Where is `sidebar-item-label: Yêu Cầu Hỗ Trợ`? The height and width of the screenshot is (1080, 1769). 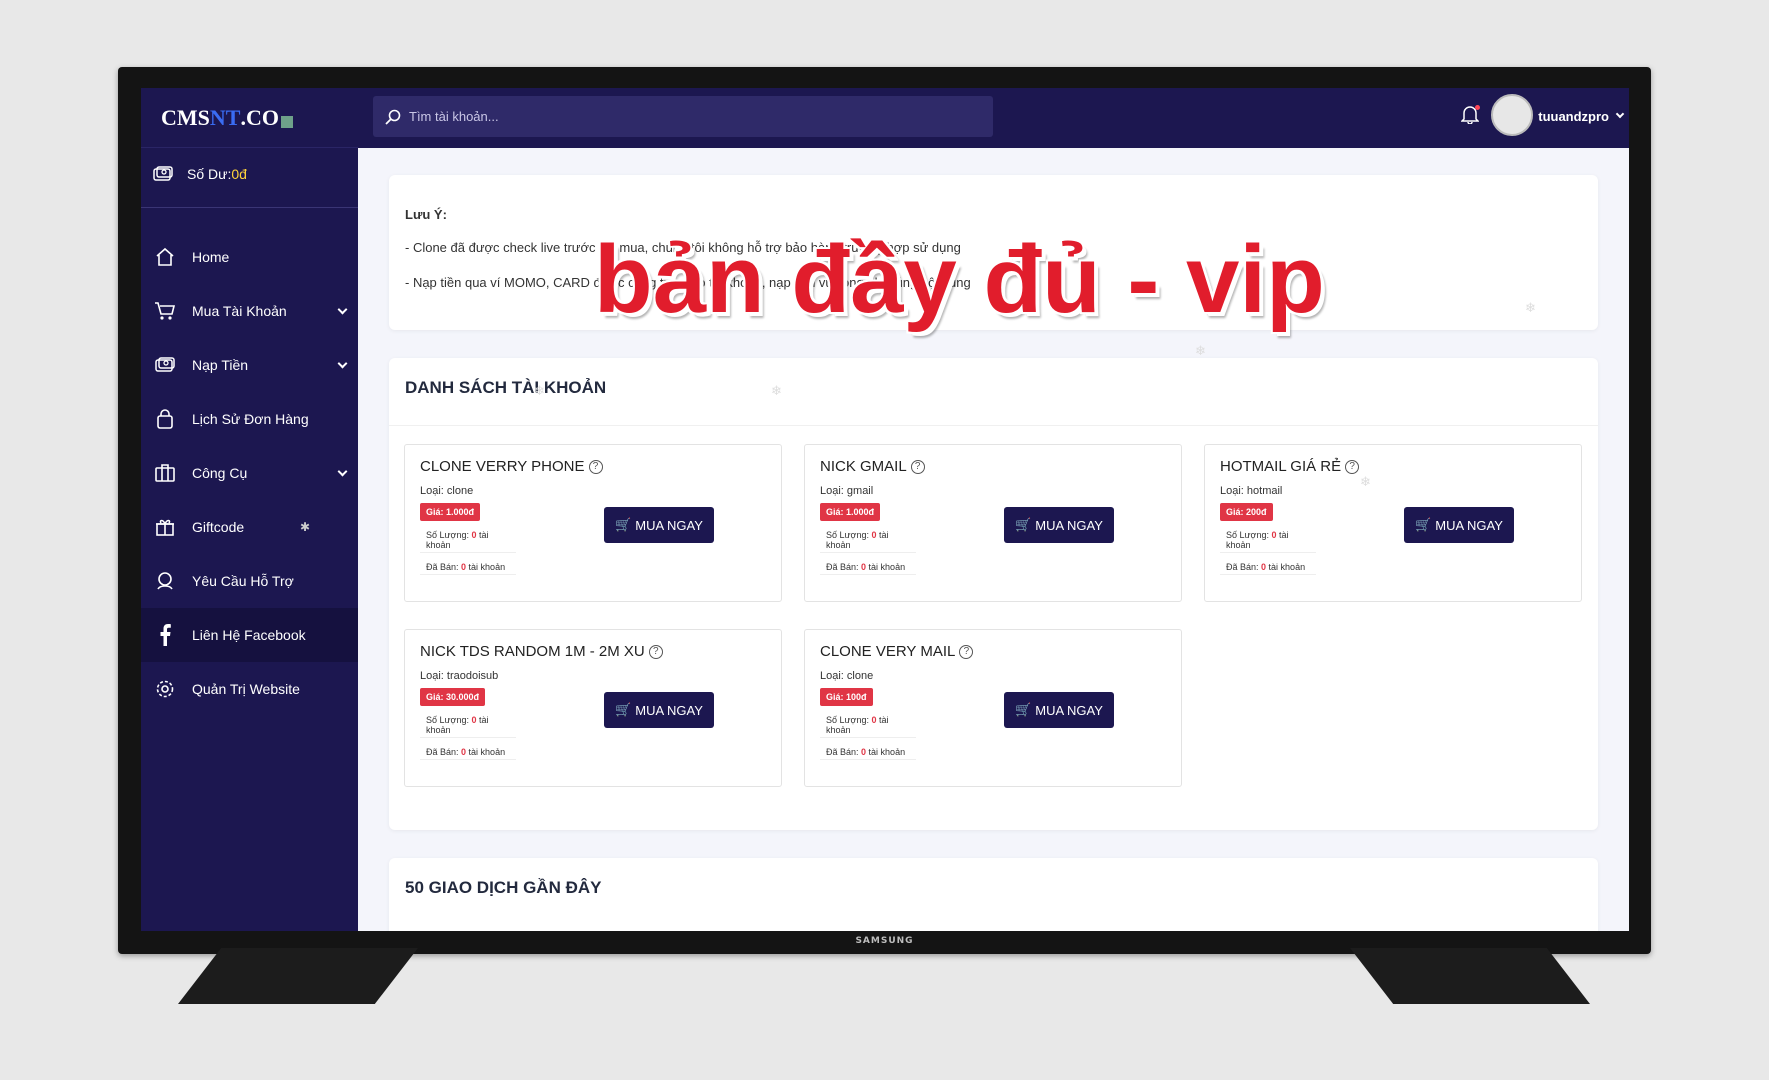
sidebar-item-label: Yêu Cầu Hỗ Trợ is located at coordinates (243, 581).